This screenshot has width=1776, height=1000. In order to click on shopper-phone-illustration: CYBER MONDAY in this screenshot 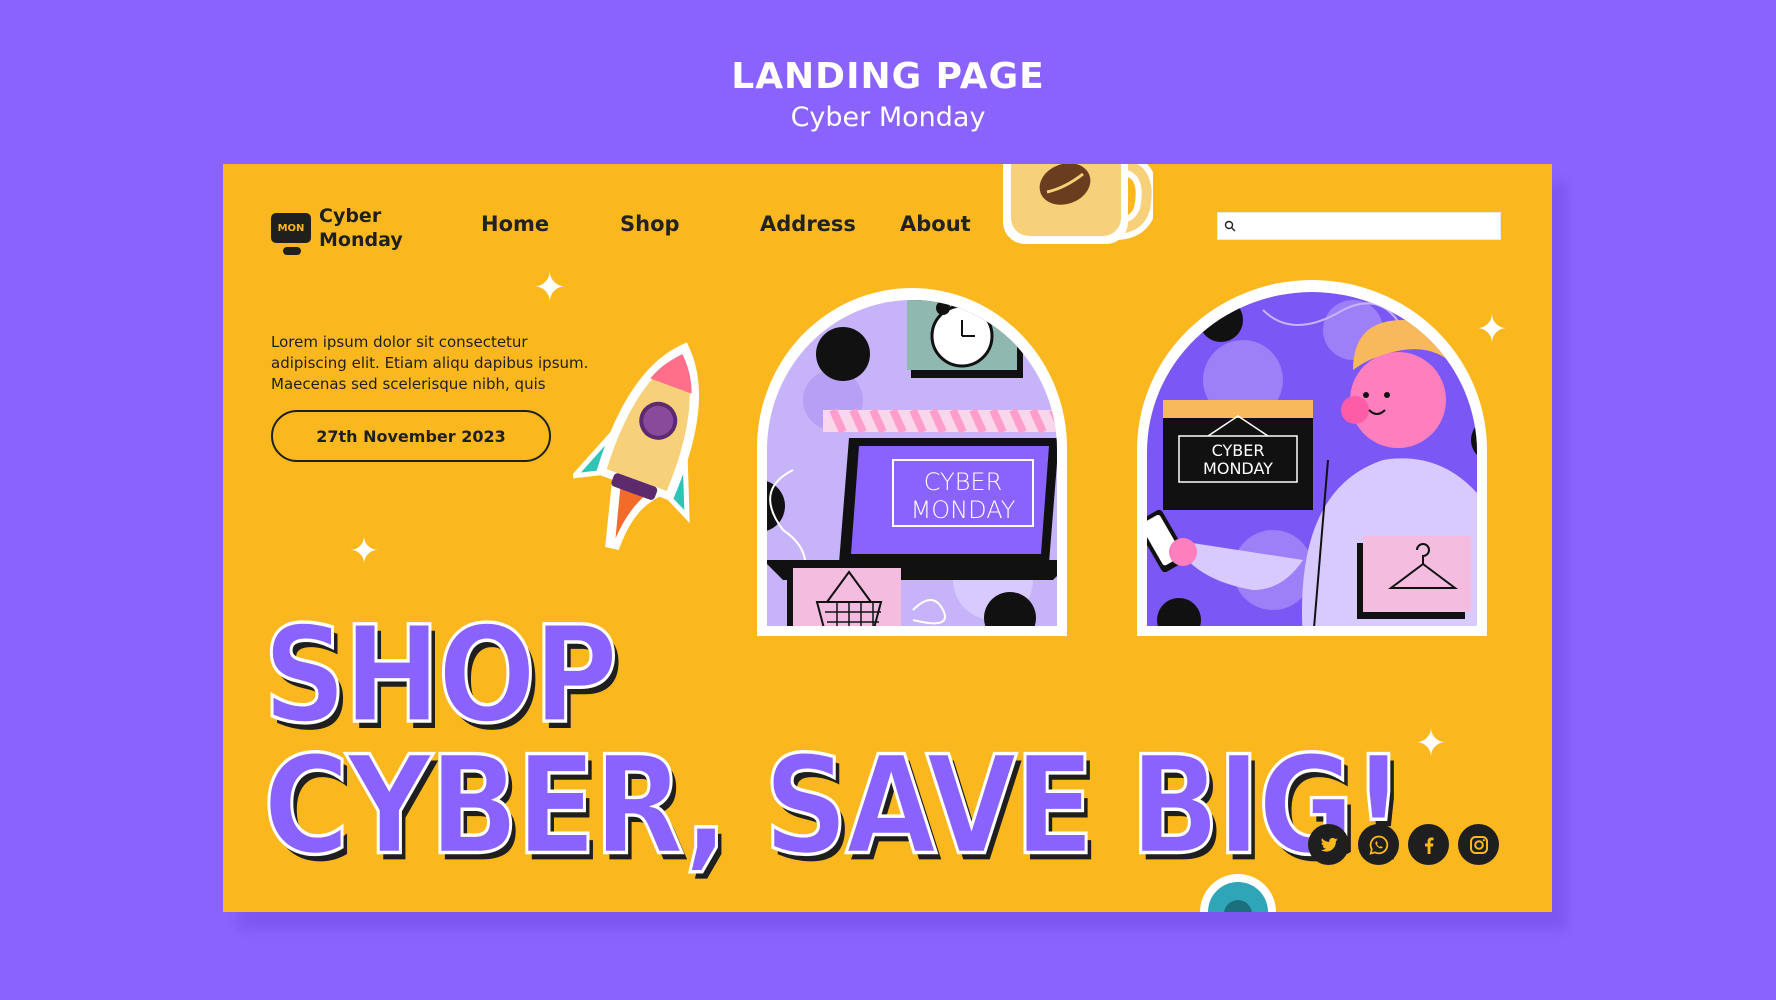, I will do `click(1312, 458)`.